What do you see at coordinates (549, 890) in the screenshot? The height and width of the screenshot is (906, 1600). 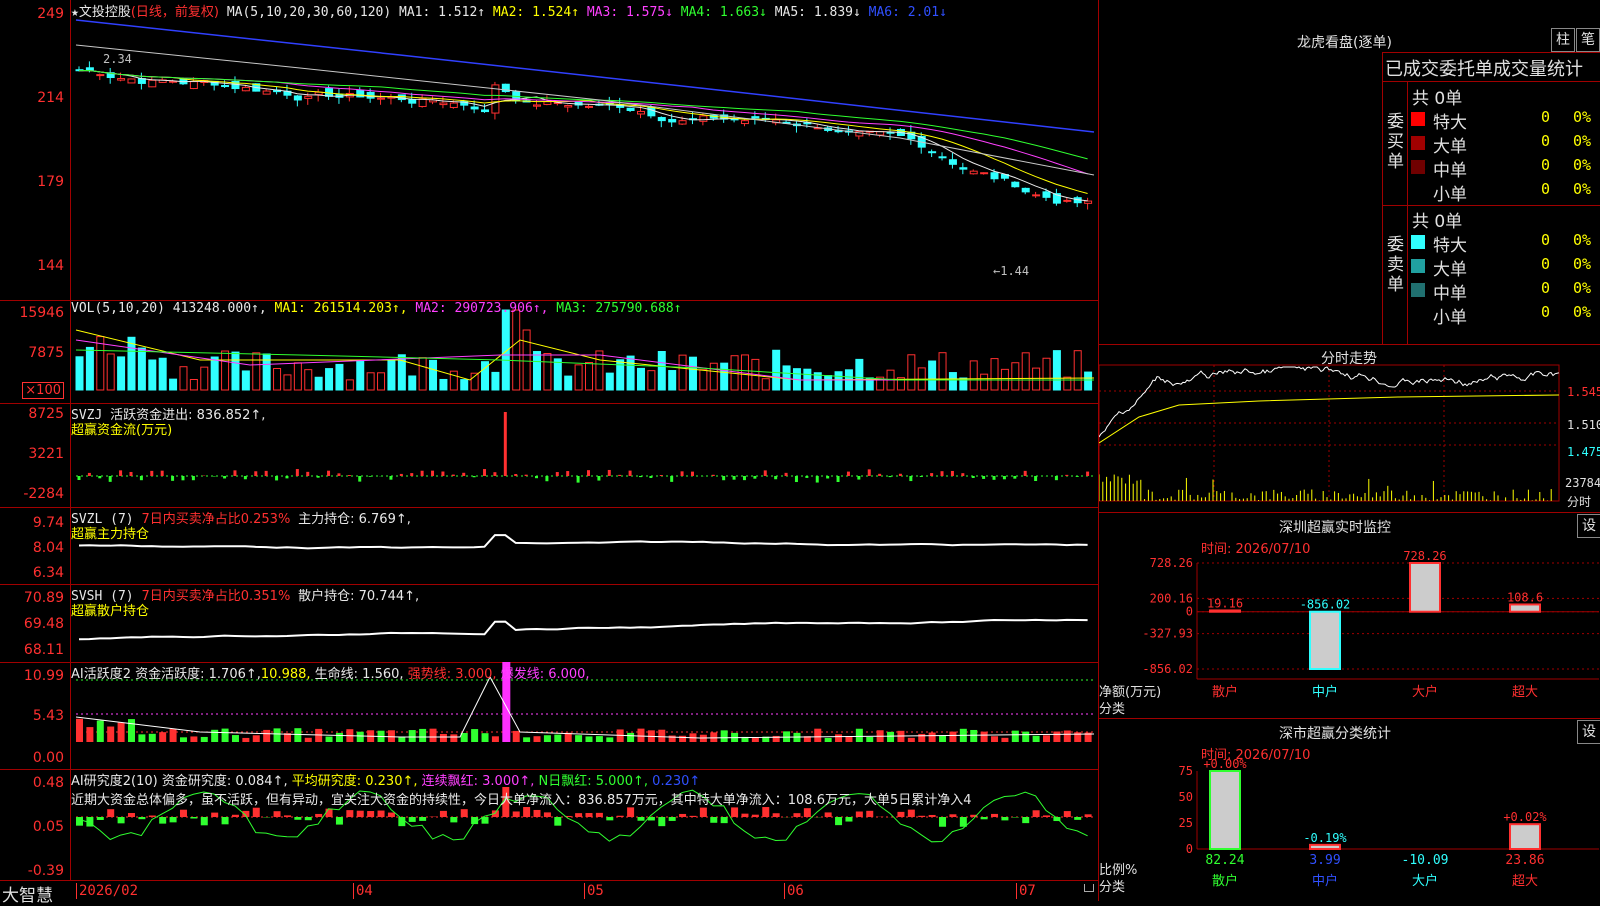 I see `date-axis: 大智慧 2026/02 04 05 06 07` at bounding box center [549, 890].